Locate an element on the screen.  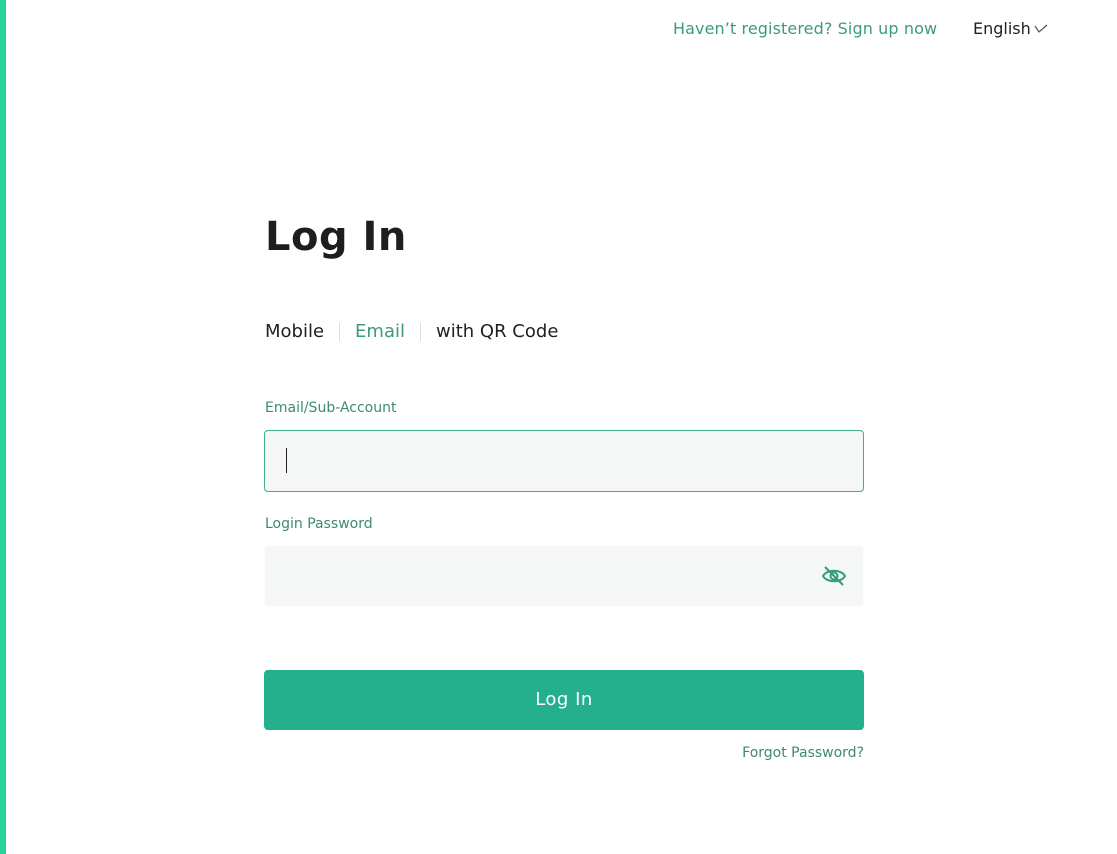
page-title: Log In is located at coordinates (336, 237).